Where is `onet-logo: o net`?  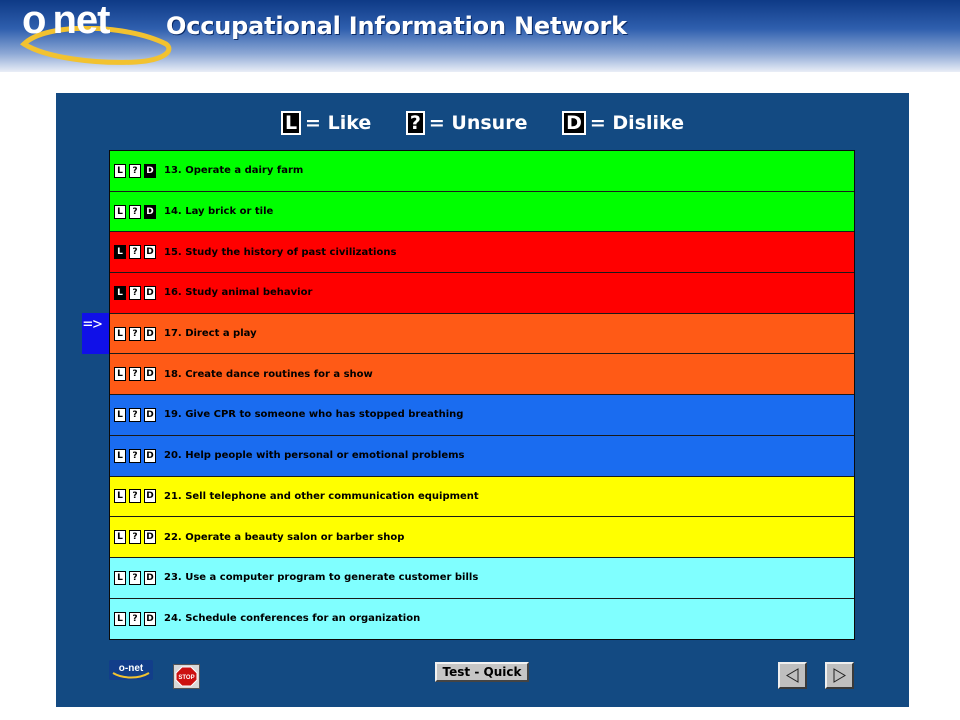 onet-logo: o net is located at coordinates (93, 35).